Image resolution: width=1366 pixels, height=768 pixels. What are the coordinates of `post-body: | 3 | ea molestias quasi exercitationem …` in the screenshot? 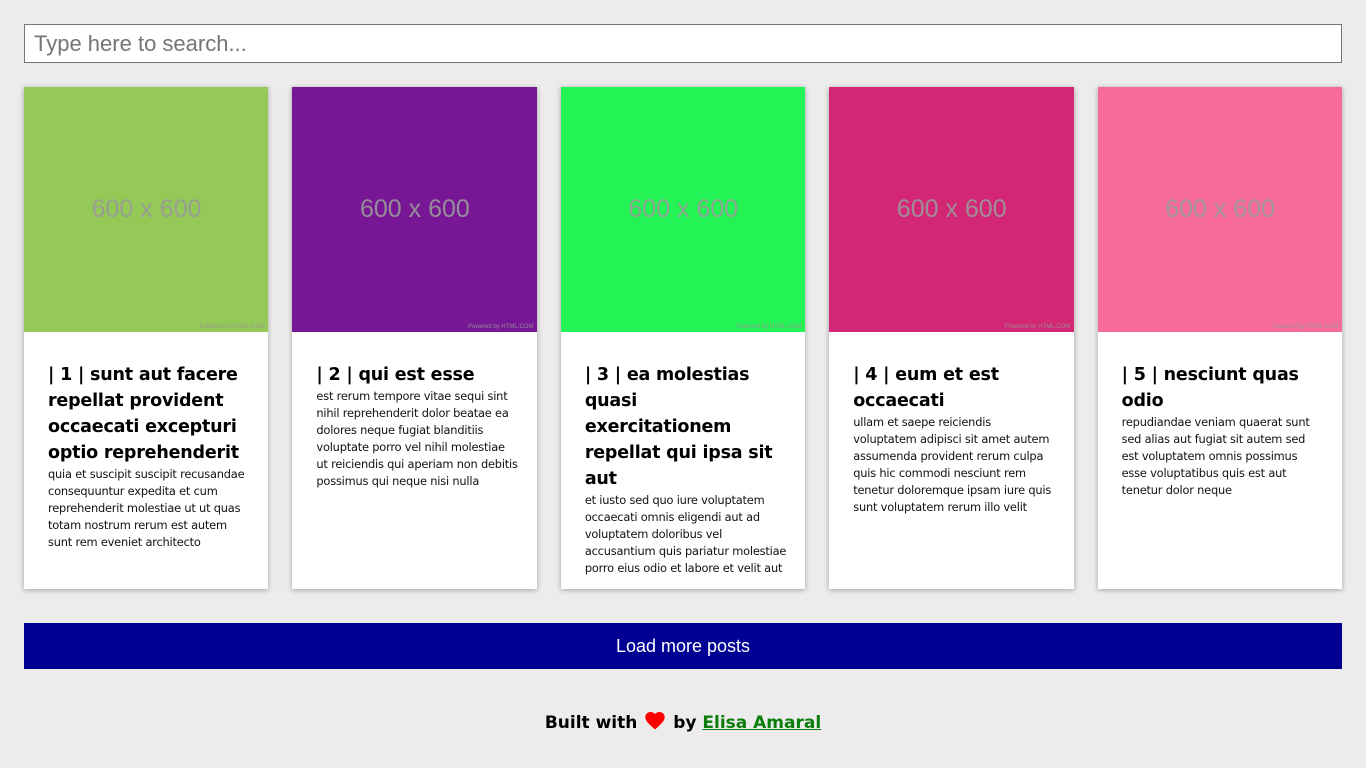 It's located at (683, 454).